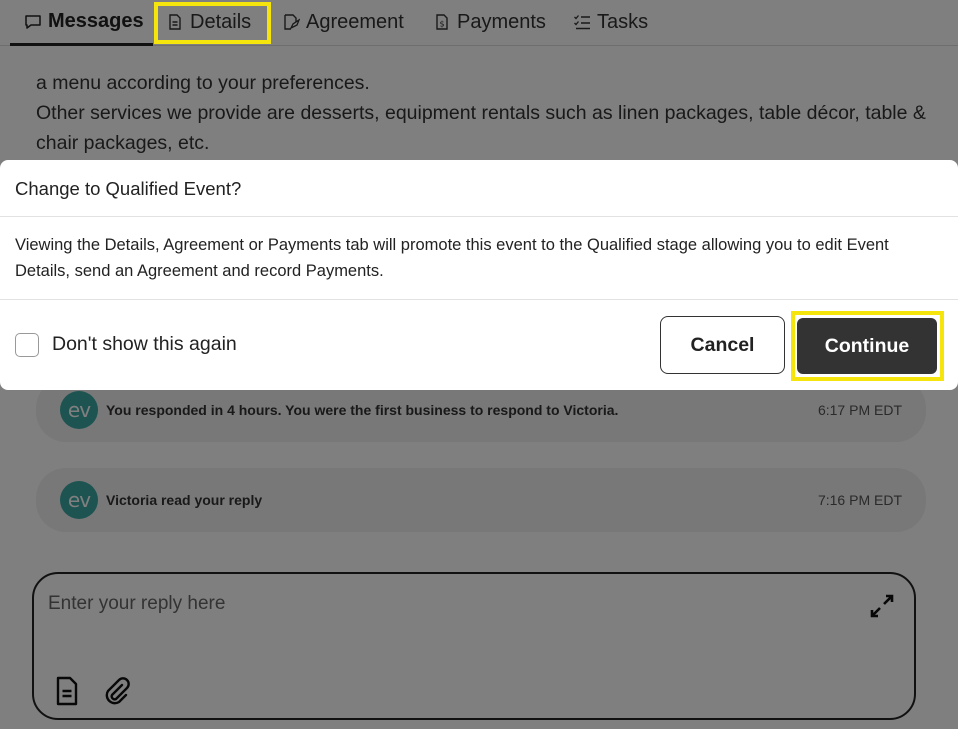  What do you see at coordinates (27, 345) in the screenshot?
I see `dont-show-again-checkbox` at bounding box center [27, 345].